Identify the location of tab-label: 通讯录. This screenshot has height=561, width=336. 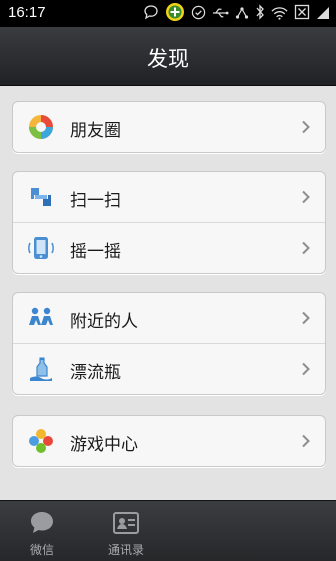
(125, 550).